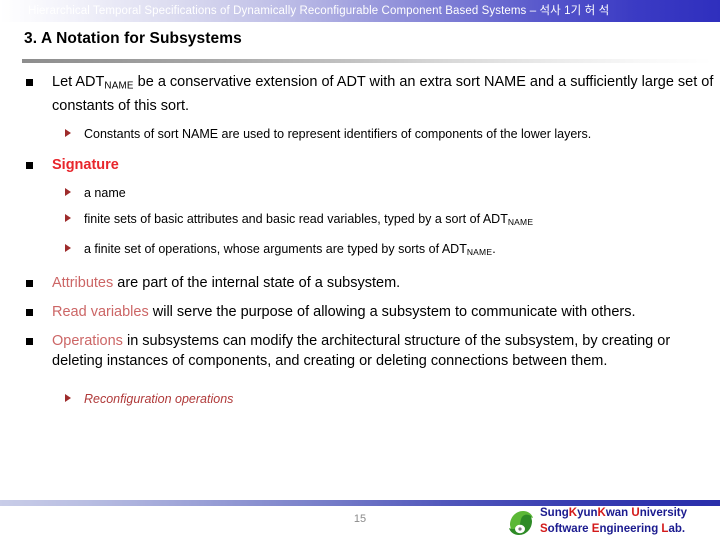 Image resolution: width=720 pixels, height=543 pixels. What do you see at coordinates (569, 529) in the screenshot?
I see `lab-oftware: oftware` at bounding box center [569, 529].